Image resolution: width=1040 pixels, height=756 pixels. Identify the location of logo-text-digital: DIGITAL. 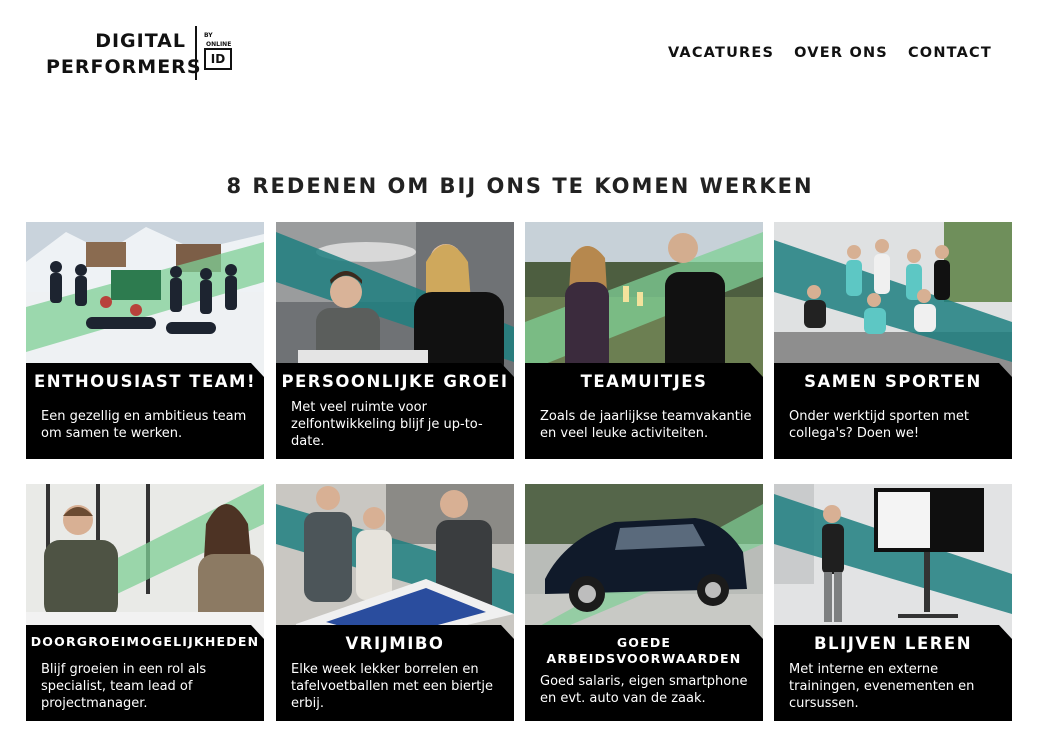
(140, 41).